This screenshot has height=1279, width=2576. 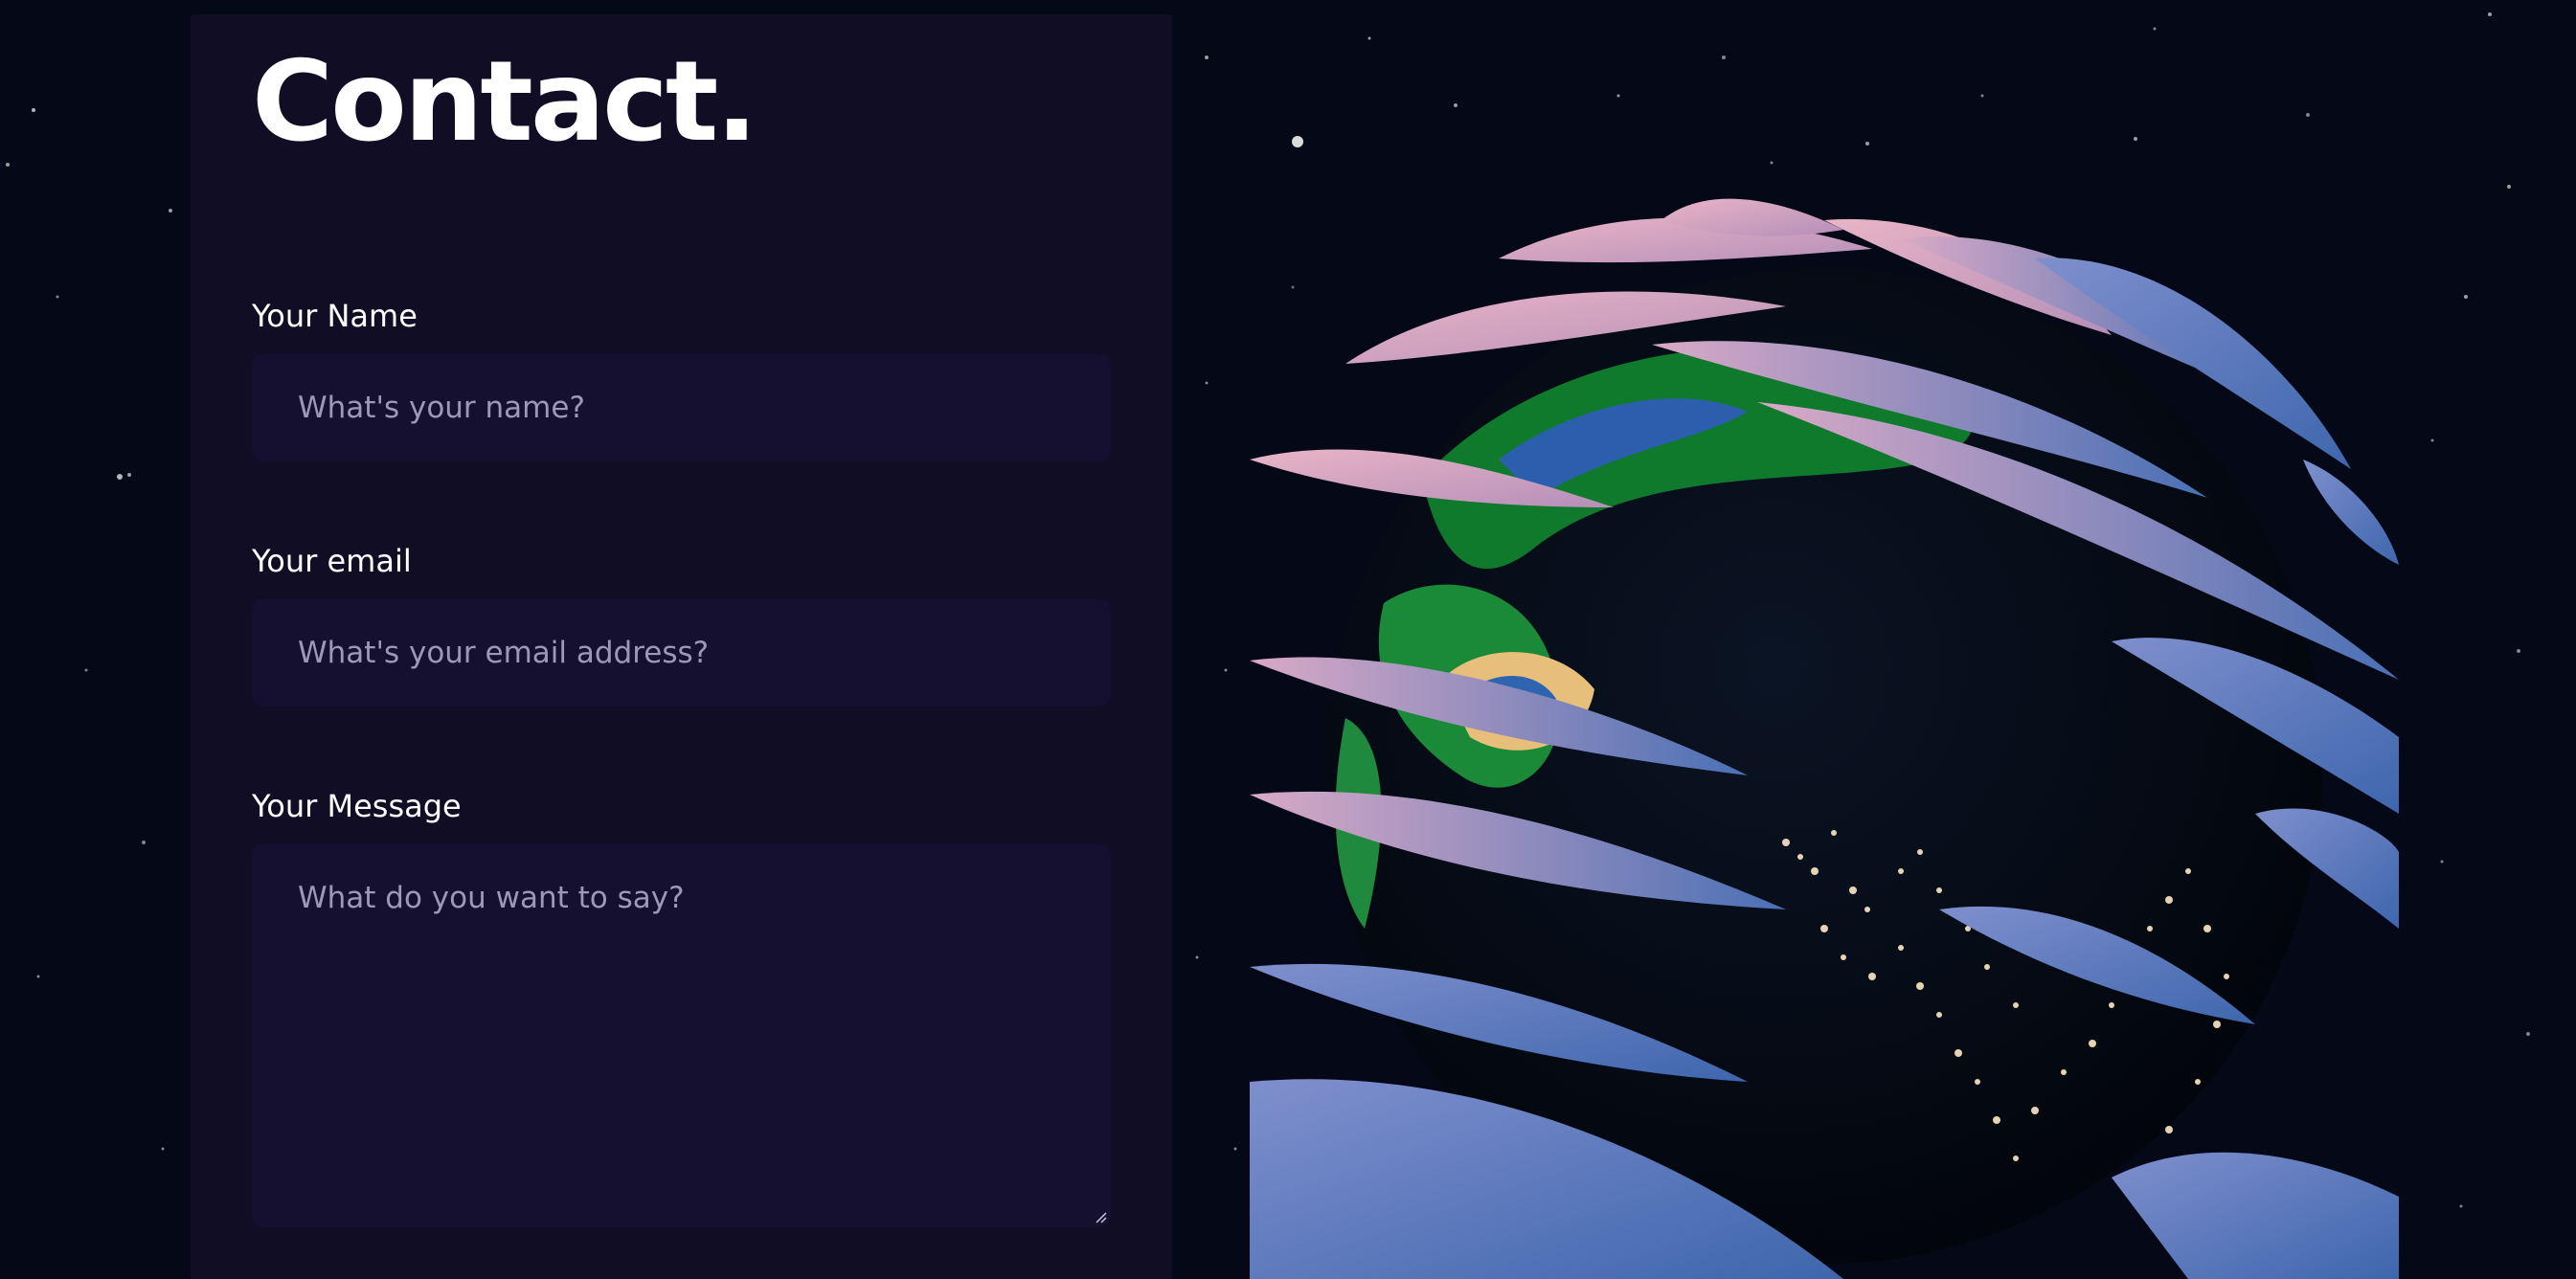 I want to click on name-label: Your Name, so click(x=335, y=316).